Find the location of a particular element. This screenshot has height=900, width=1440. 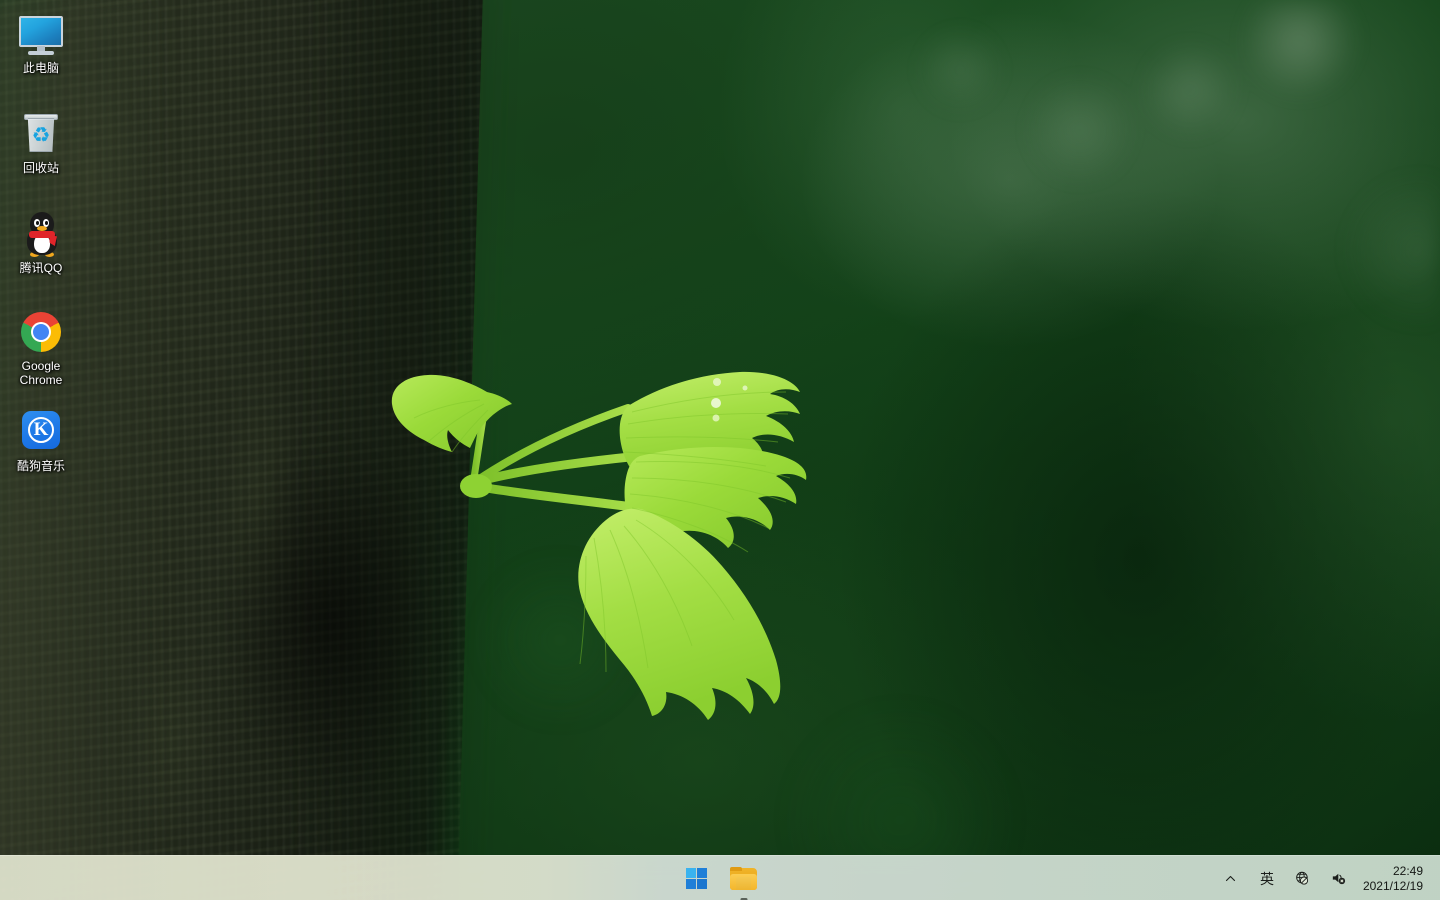

clock: 22:49 2021/12/19 is located at coordinates (1394, 879).